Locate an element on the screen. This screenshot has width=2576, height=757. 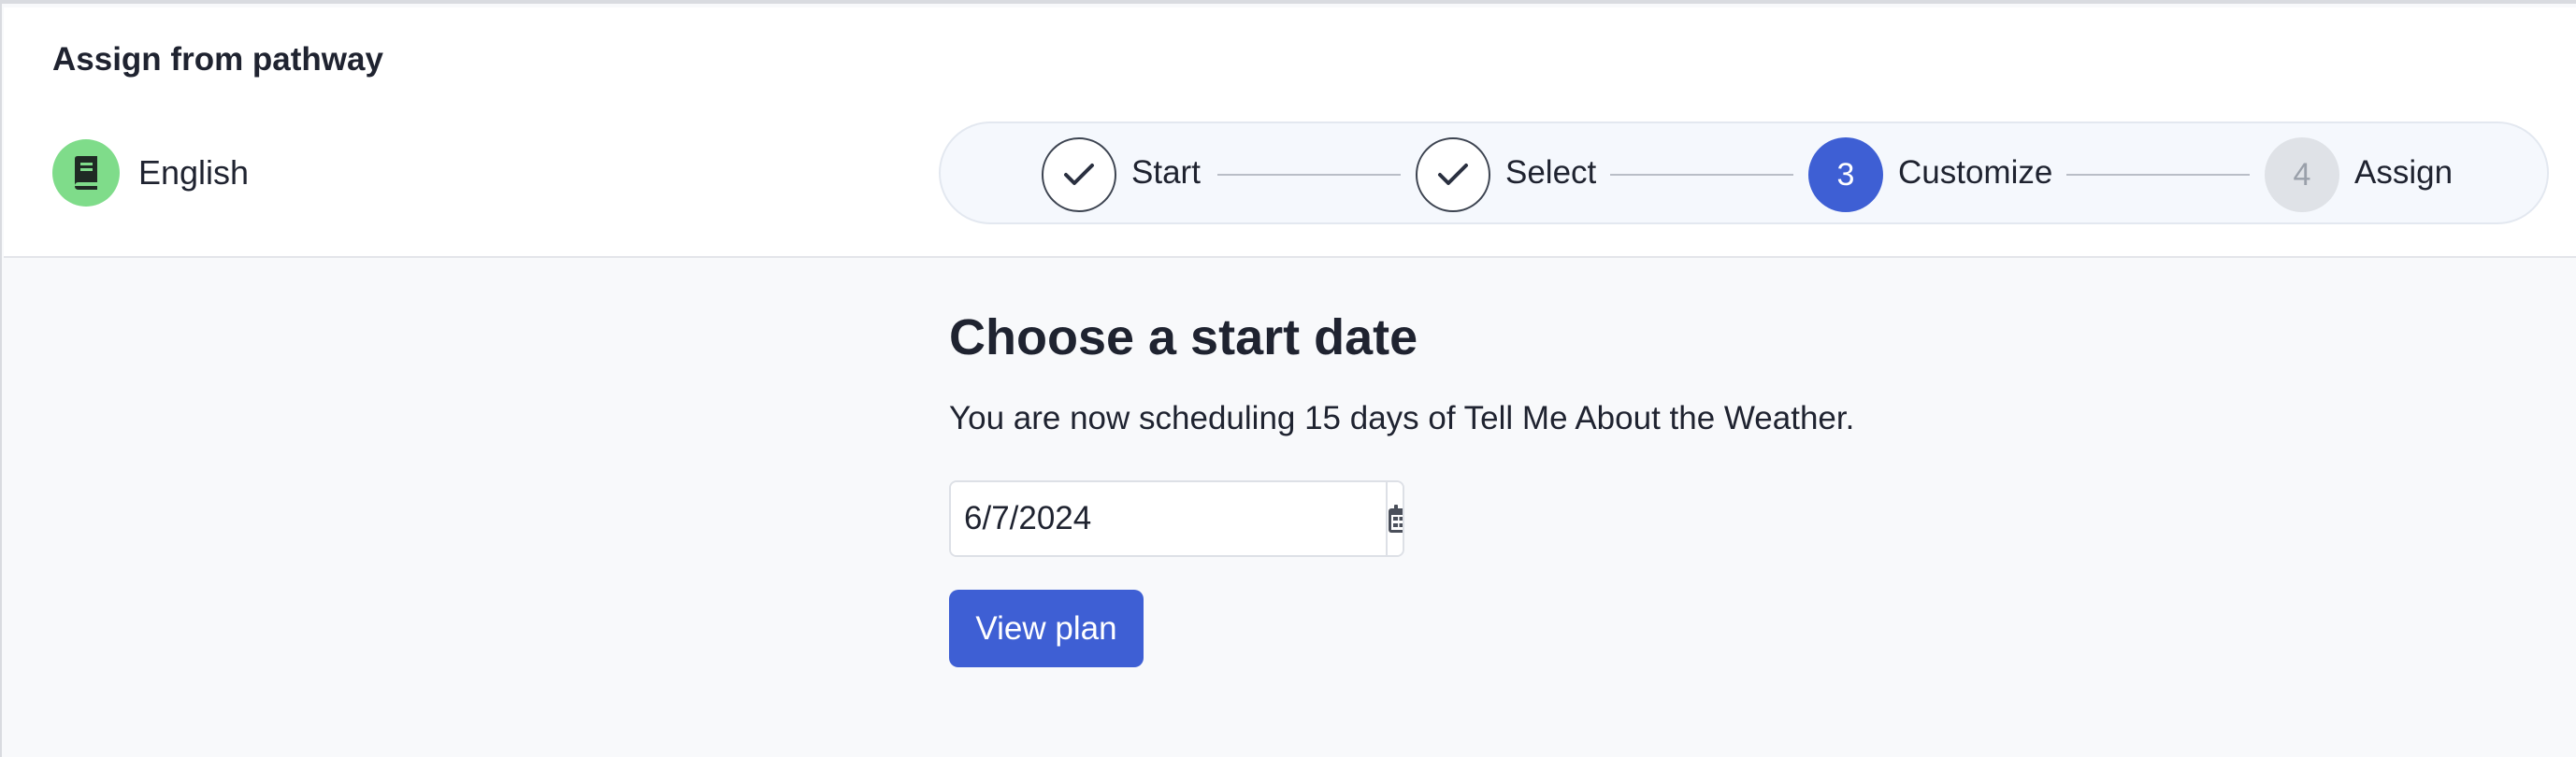
step-assign-indicator: 4 is located at coordinates (2302, 174).